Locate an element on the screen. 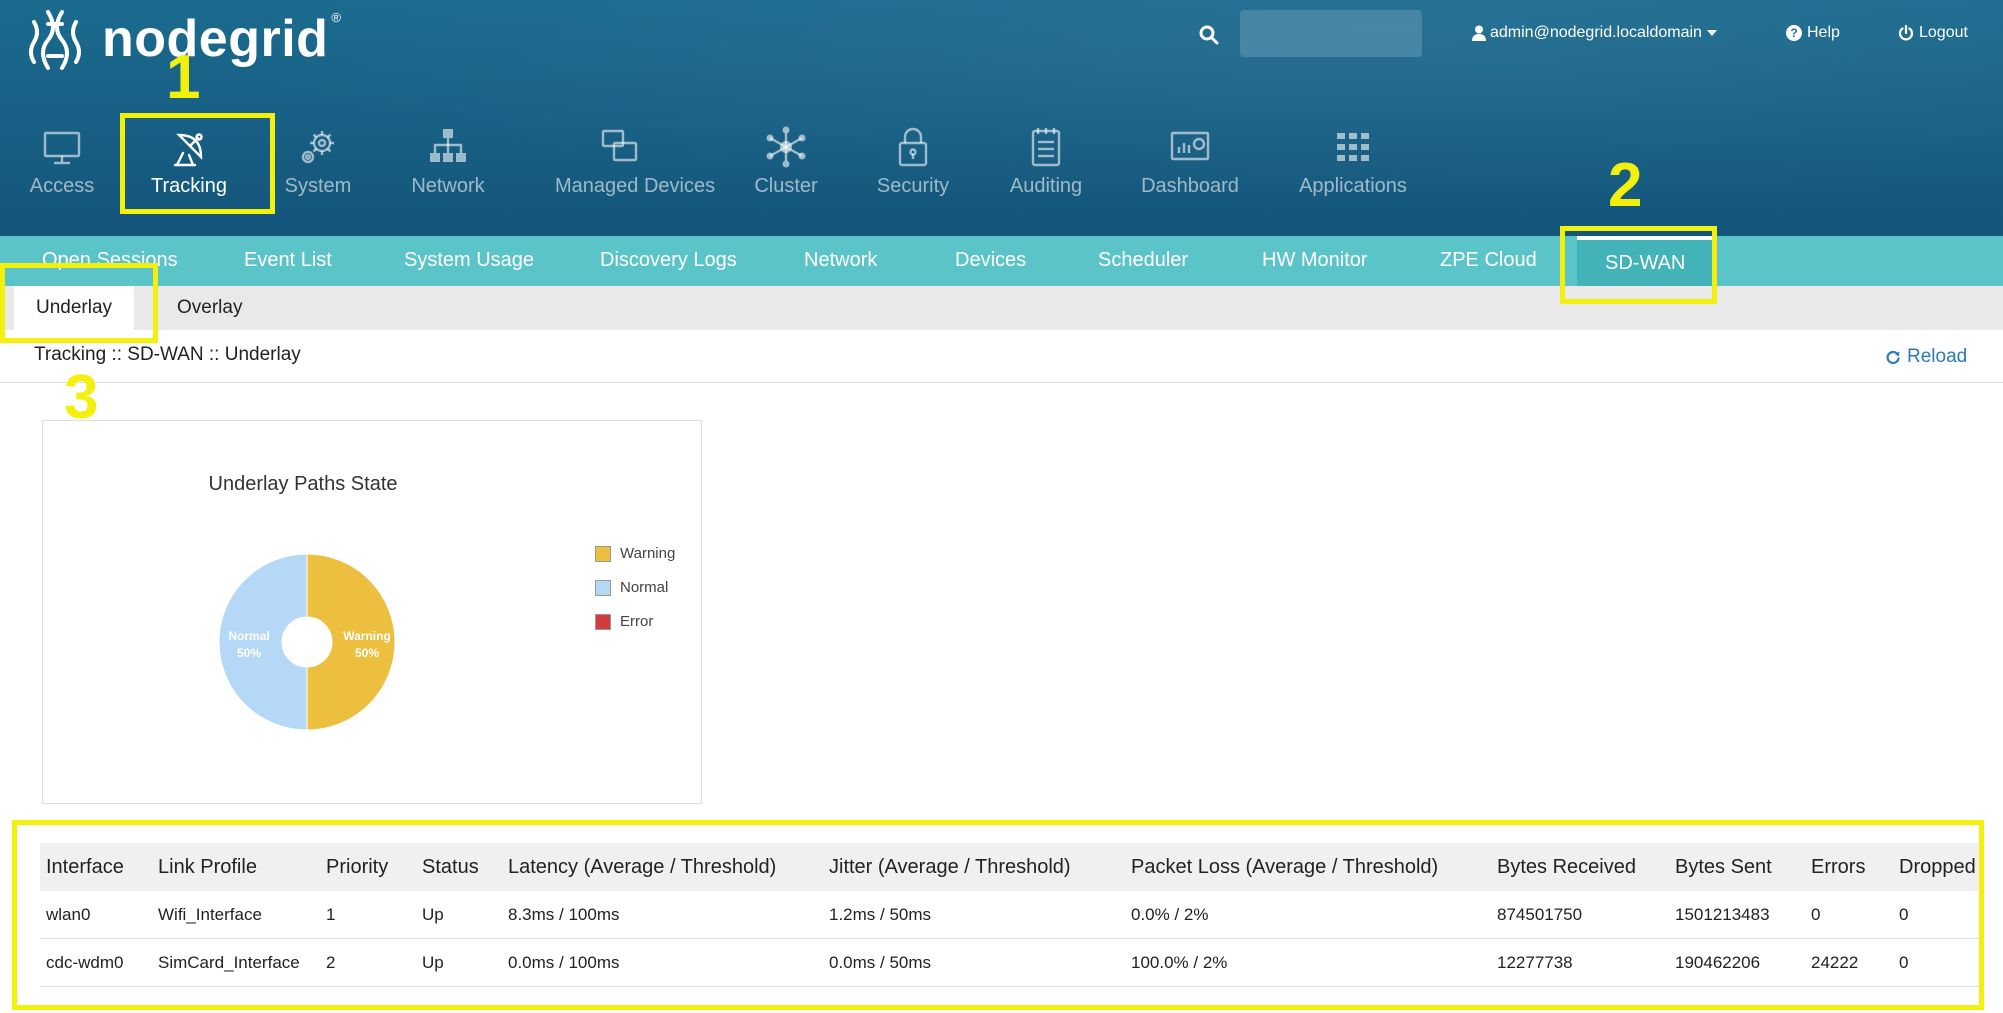 The width and height of the screenshot is (2003, 1013). tab-hw-monitor: HW Monitor is located at coordinates (1315, 260).